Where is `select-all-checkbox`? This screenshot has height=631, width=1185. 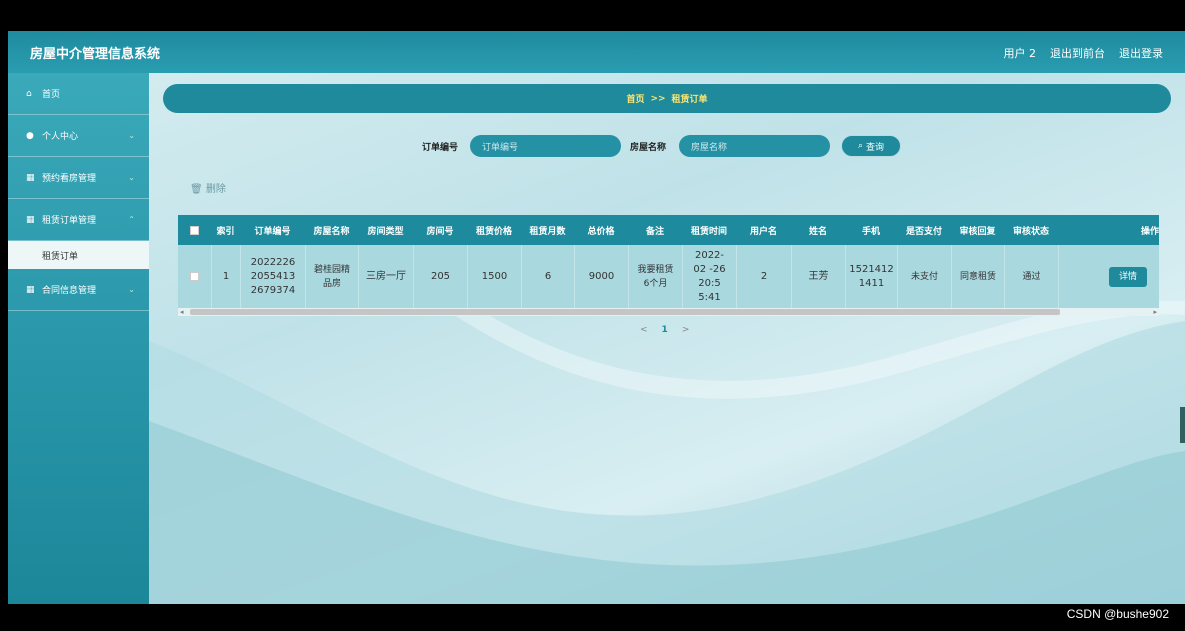
select-all-checkbox is located at coordinates (194, 230).